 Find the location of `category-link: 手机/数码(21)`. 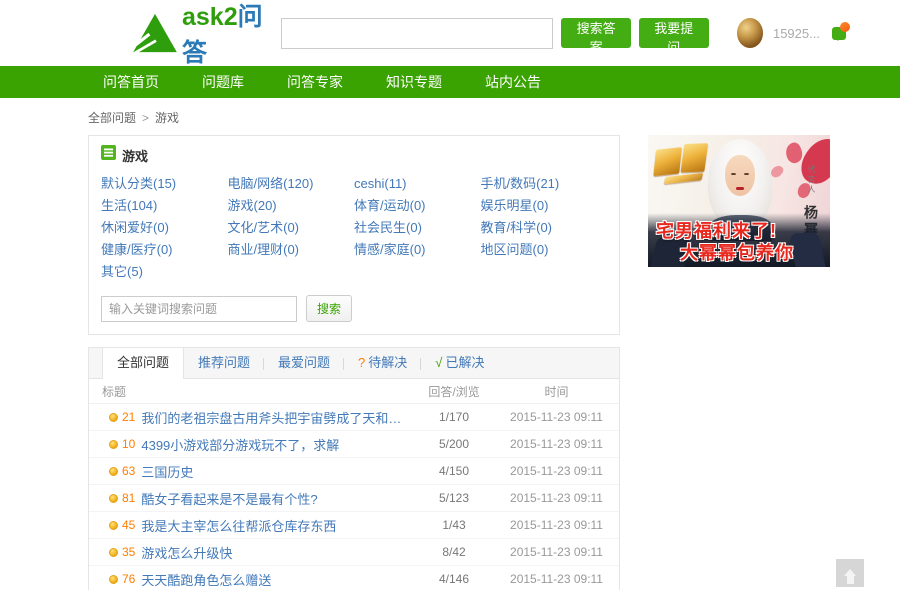

category-link: 手机/数码(21) is located at coordinates (544, 184).